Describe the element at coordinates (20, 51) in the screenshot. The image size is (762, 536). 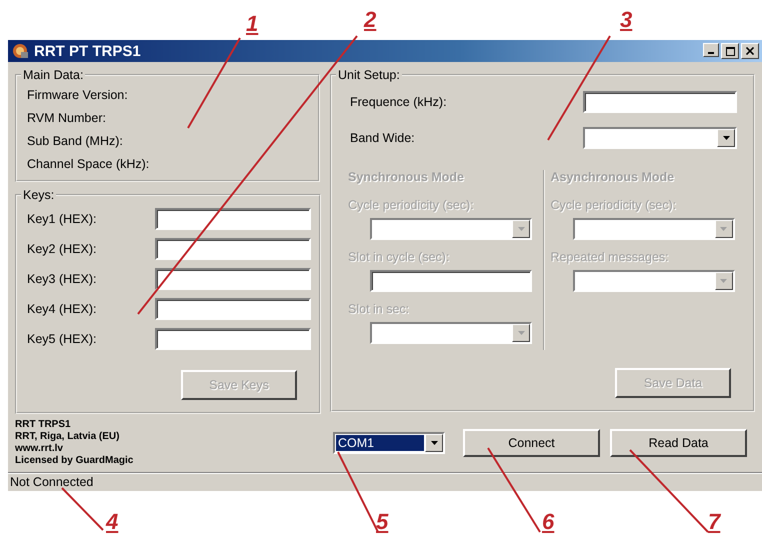
I see `app-icon` at that location.